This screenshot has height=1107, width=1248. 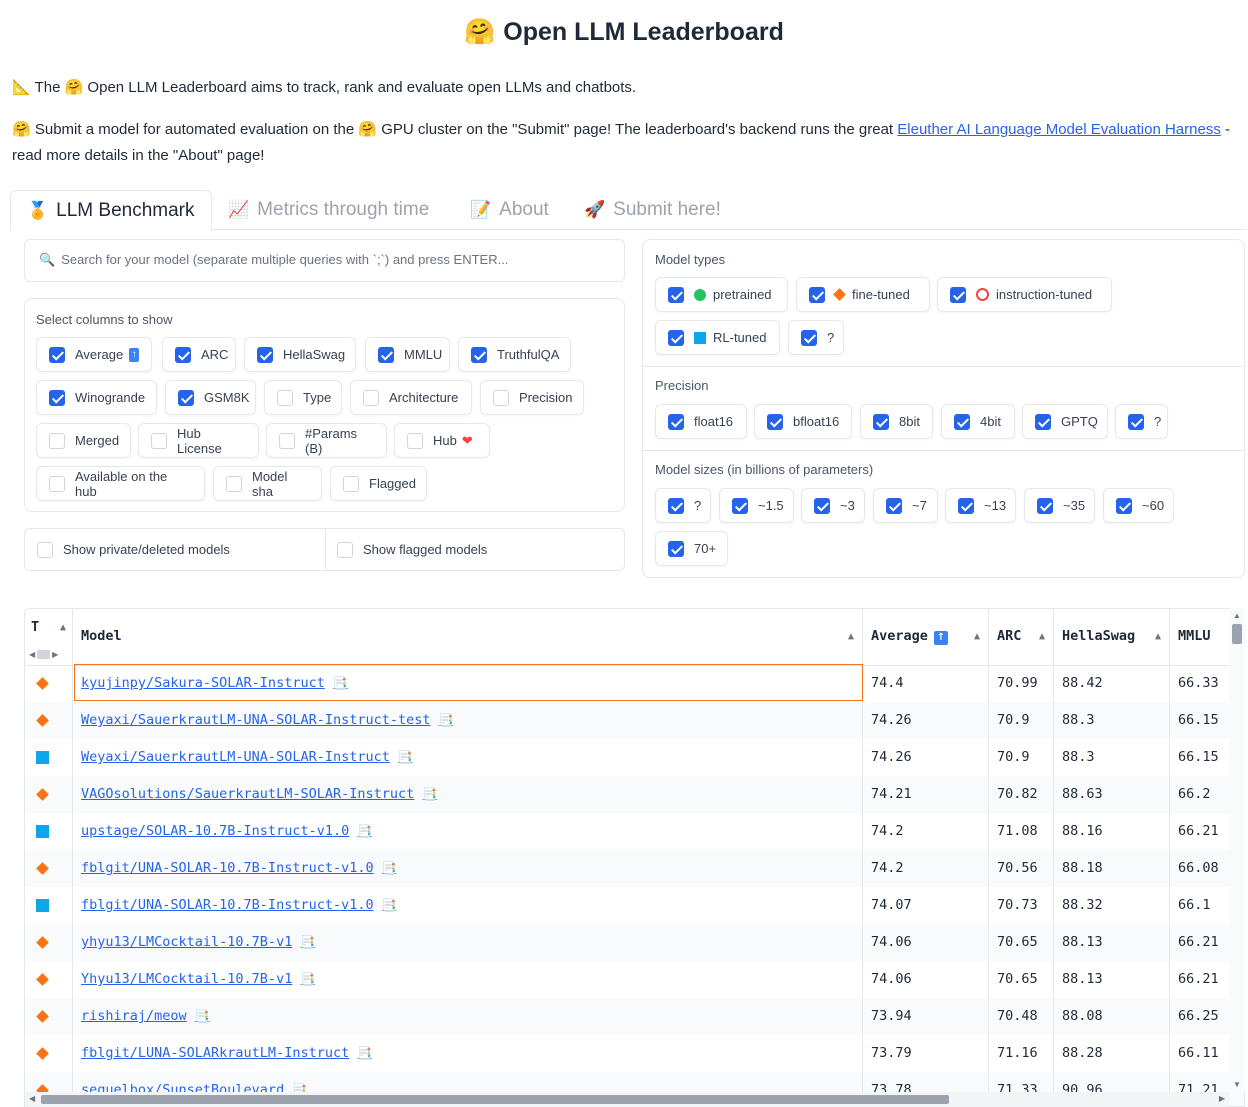 What do you see at coordinates (683, 505) in the screenshot?
I see `size-unknown-checkbox: ?` at bounding box center [683, 505].